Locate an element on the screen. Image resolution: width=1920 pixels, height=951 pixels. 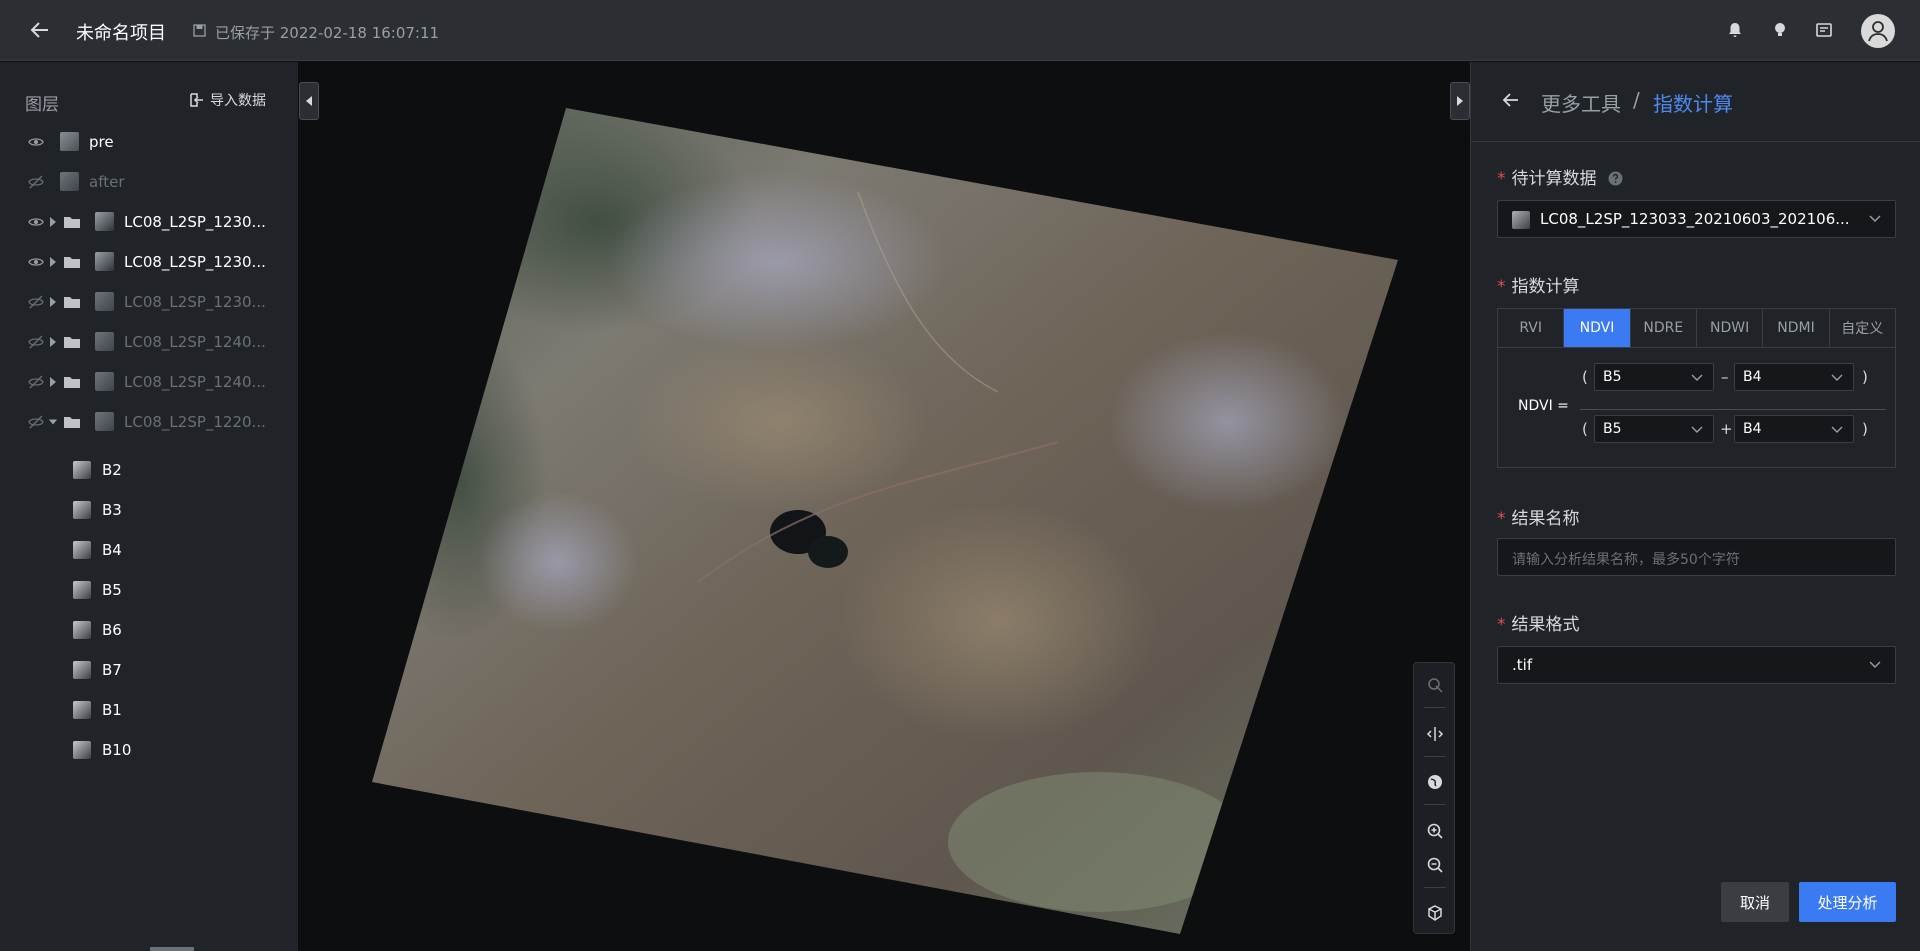
select-value: B4 is located at coordinates (1752, 429).